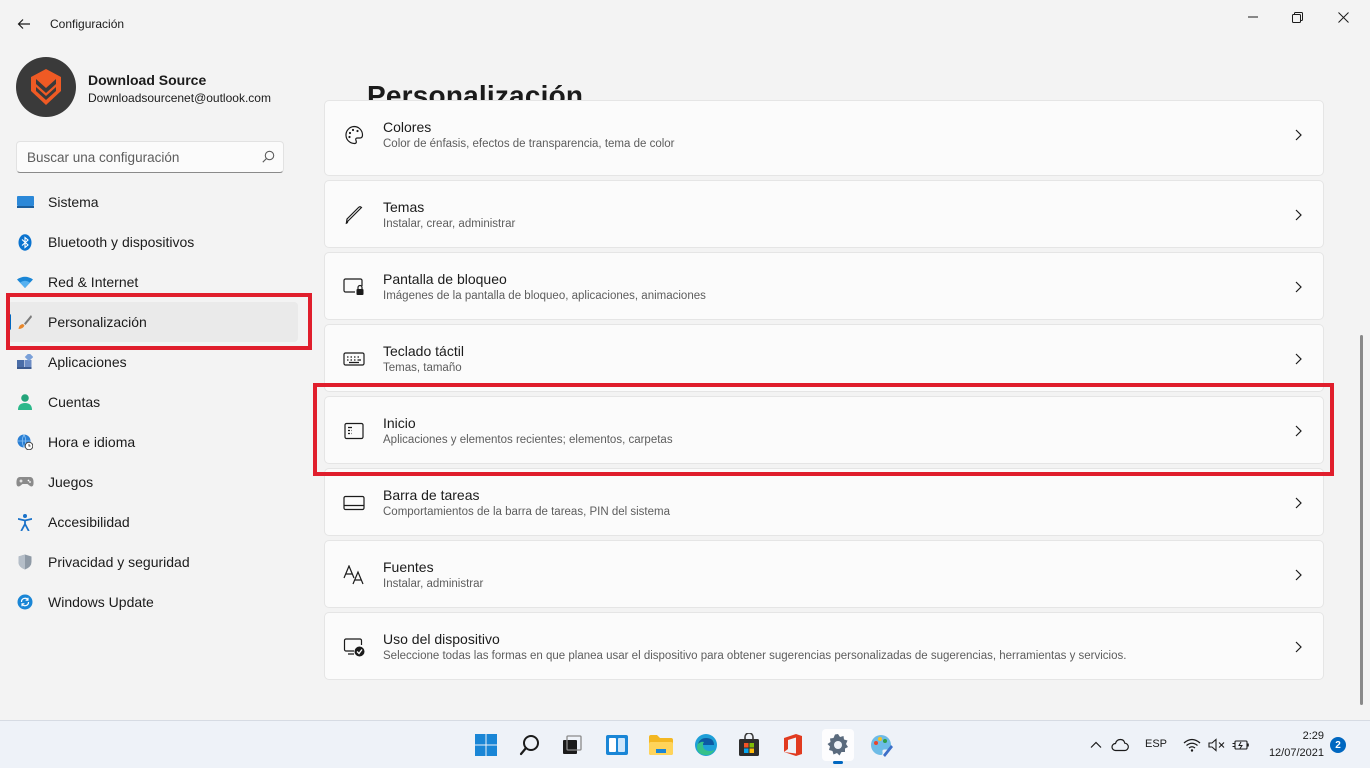 The image size is (1370, 768). I want to click on windows-start-icon, so click(486, 745).